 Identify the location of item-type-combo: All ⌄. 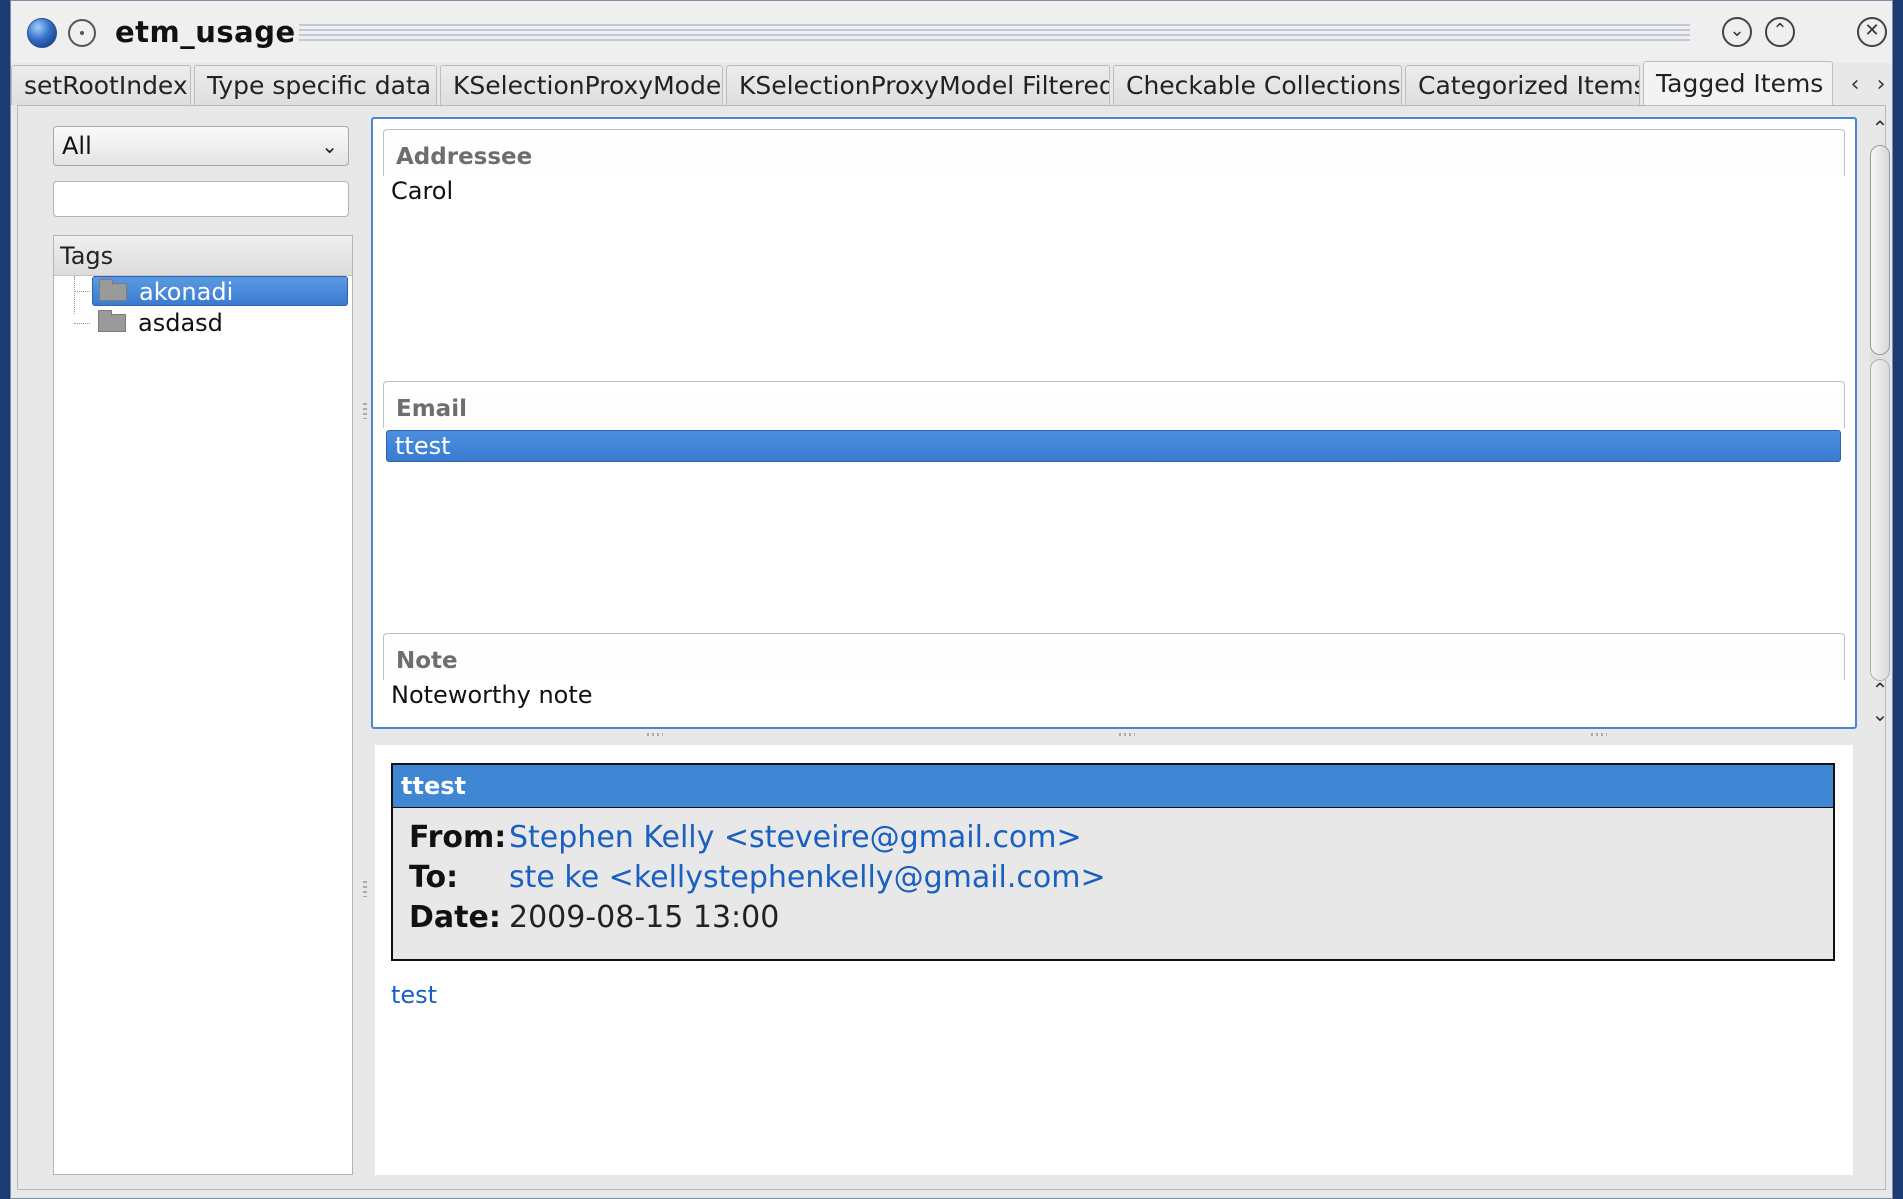
(201, 146).